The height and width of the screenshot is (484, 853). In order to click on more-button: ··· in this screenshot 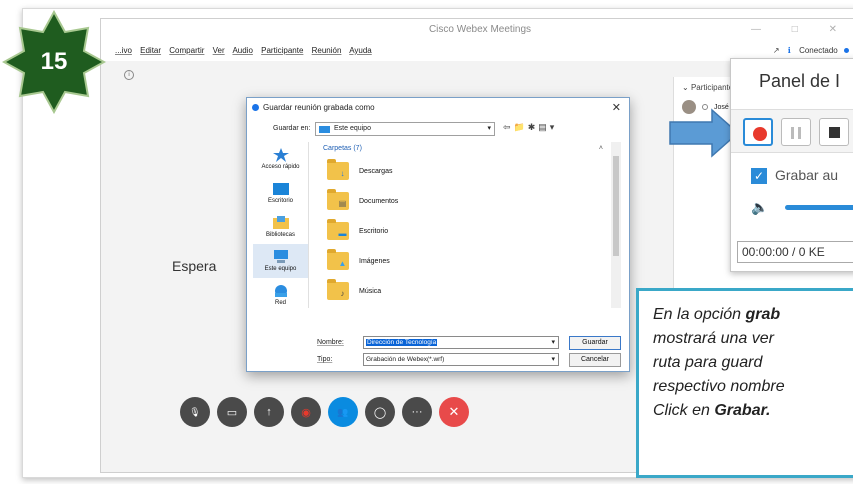, I will do `click(417, 412)`.